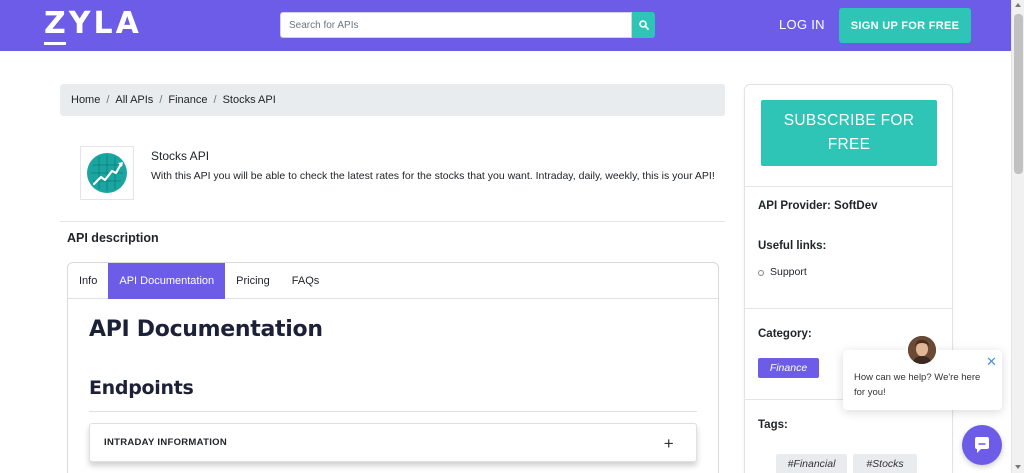 The width and height of the screenshot is (1024, 473). I want to click on api-provider: API Provider: SoftDev, so click(818, 206).